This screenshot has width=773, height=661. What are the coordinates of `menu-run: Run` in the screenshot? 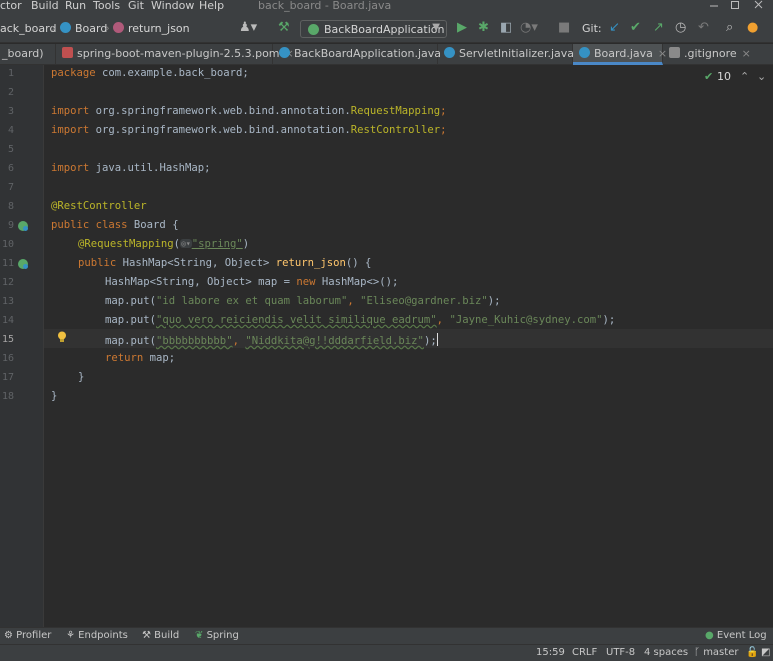 It's located at (75, 6).